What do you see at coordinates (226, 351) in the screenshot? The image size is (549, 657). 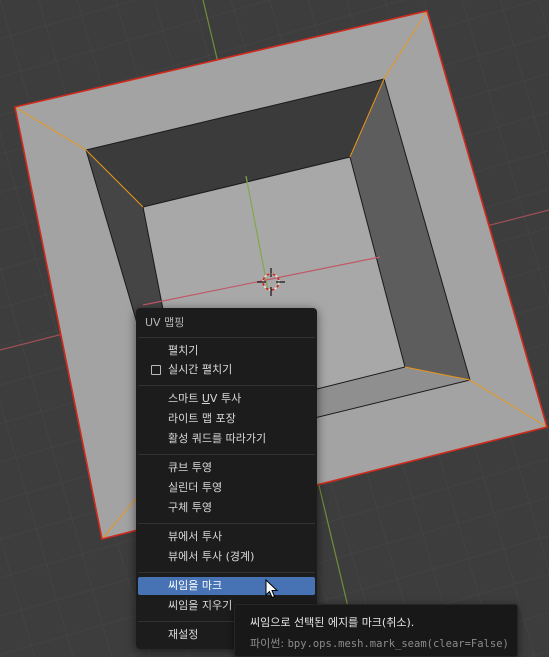 I see `menu-item-unwrap: 펼치기` at bounding box center [226, 351].